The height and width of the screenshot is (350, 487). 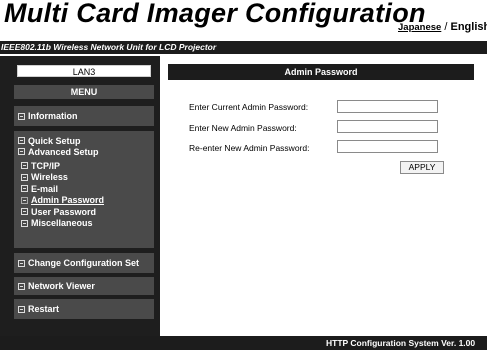 I want to click on sidebar-item-user-password: User Password, so click(x=84, y=212).